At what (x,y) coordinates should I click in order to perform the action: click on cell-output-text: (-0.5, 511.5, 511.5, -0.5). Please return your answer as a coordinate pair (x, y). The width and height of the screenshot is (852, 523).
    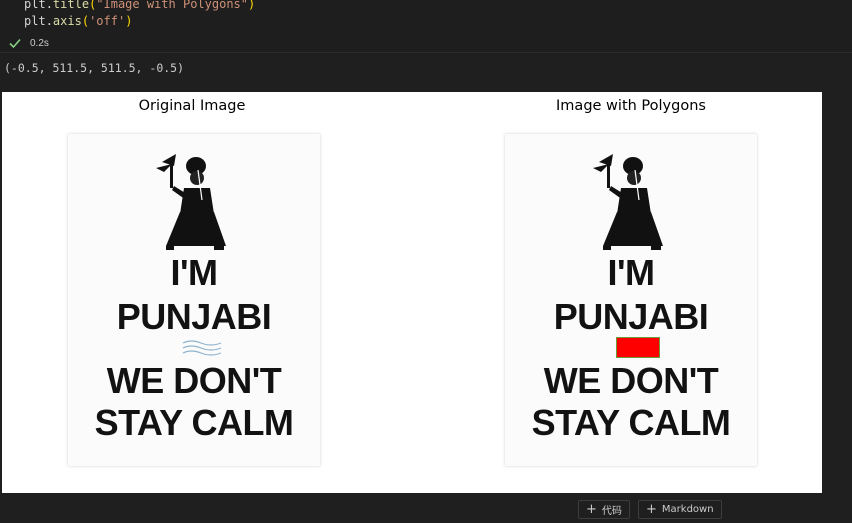
    Looking at the image, I should click on (94, 68).